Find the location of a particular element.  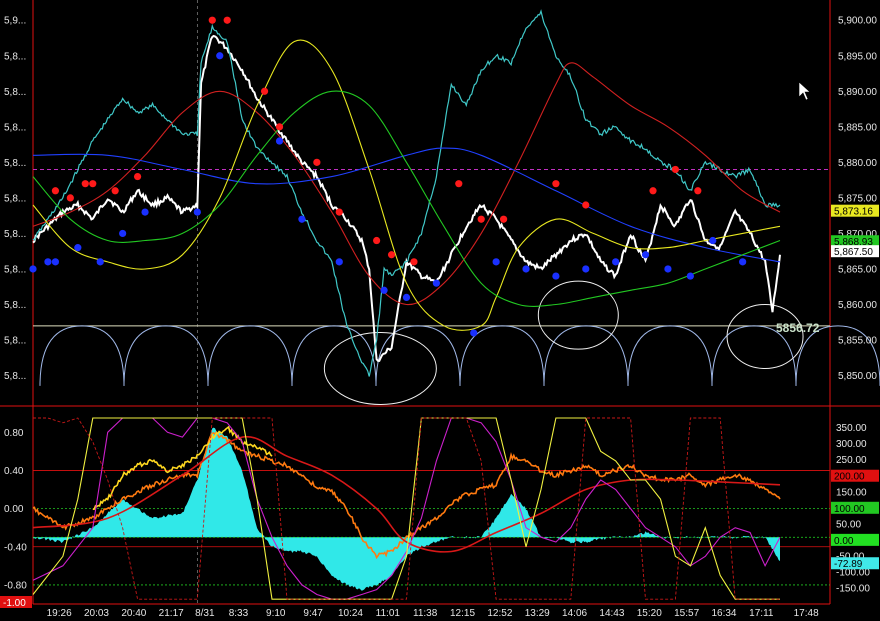

oscillator-left-tick-label: 0.80 is located at coordinates (14, 433).